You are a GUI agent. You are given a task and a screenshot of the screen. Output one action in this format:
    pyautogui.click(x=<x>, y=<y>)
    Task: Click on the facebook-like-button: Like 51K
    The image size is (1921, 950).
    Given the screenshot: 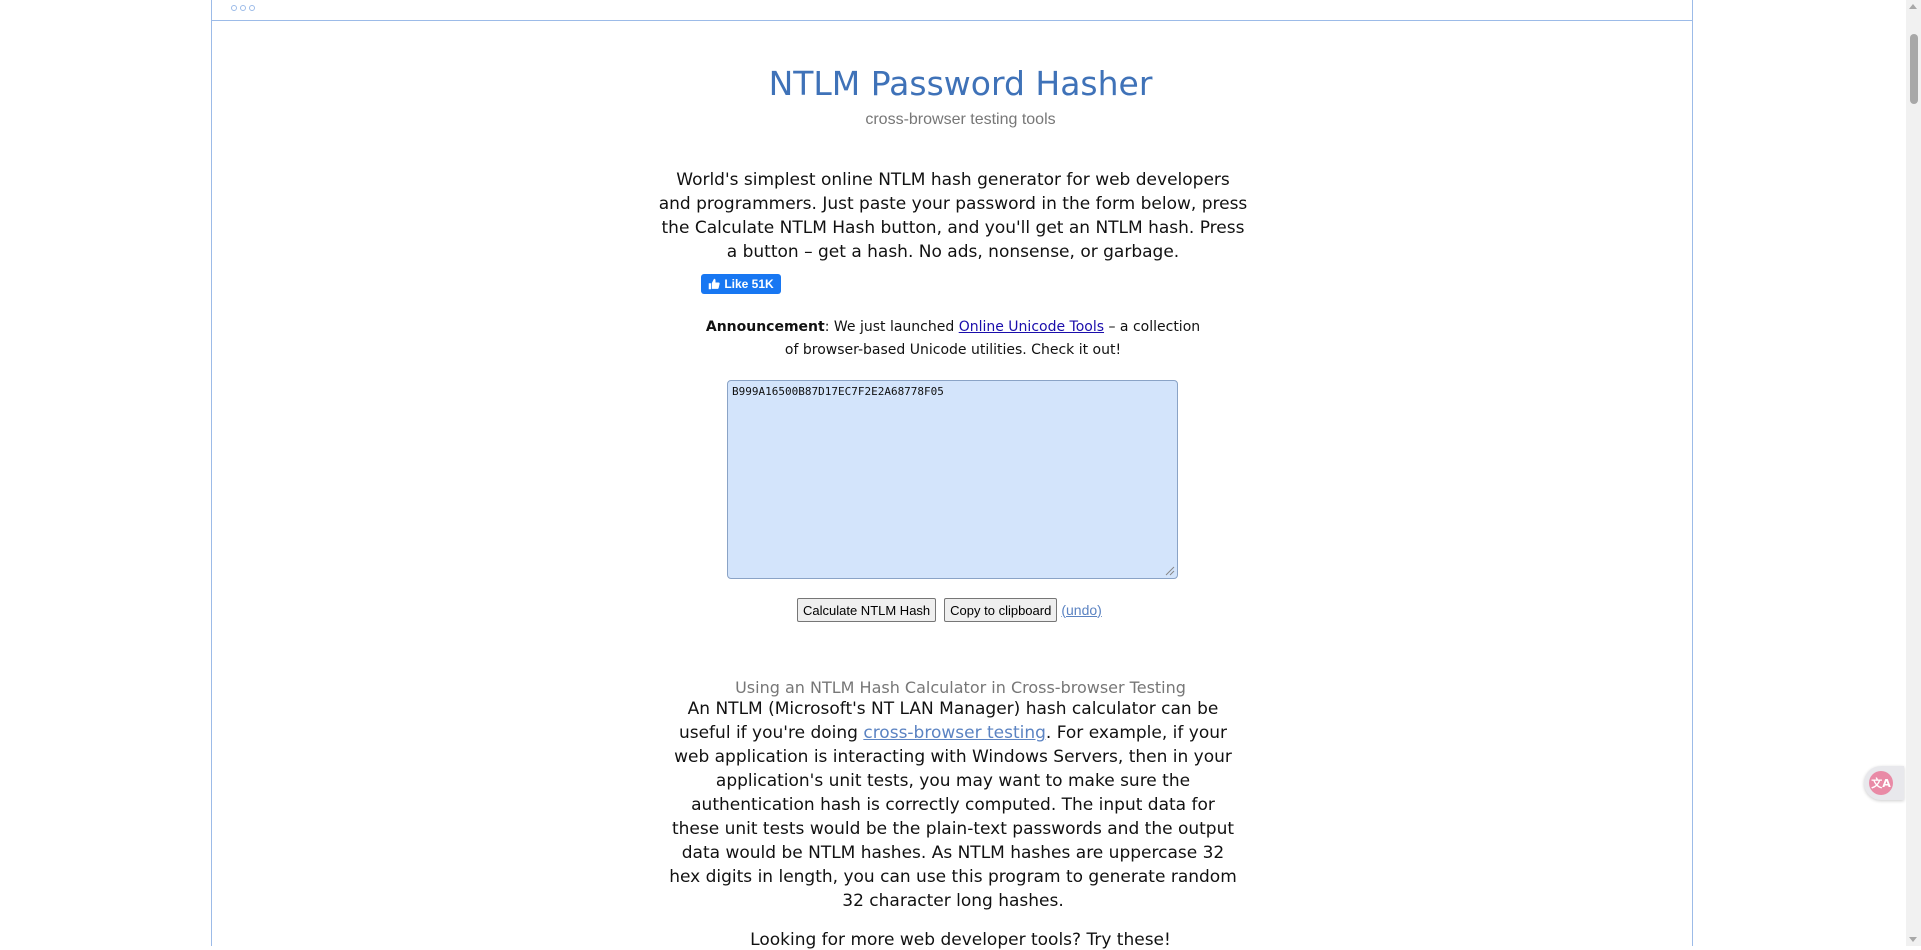 What is the action you would take?
    pyautogui.click(x=741, y=284)
    